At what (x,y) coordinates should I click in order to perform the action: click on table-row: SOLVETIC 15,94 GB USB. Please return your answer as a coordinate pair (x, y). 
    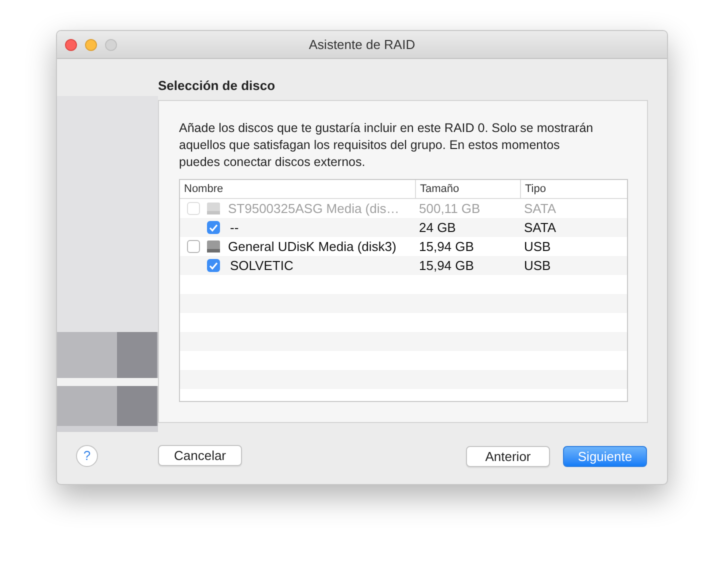
    Looking at the image, I should click on (403, 265).